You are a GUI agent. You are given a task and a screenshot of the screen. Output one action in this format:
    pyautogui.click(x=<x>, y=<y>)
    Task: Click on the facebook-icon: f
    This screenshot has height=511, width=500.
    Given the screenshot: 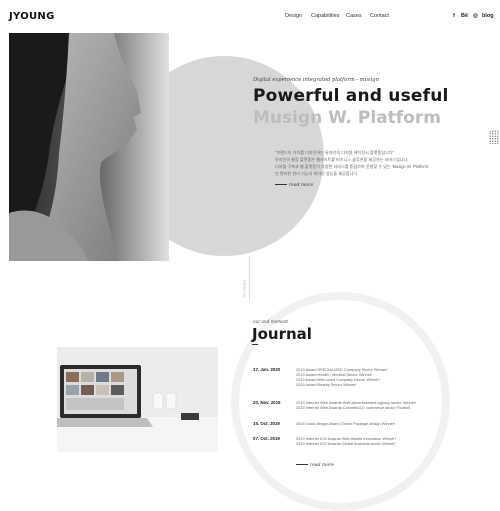 What is the action you would take?
    pyautogui.click(x=454, y=16)
    